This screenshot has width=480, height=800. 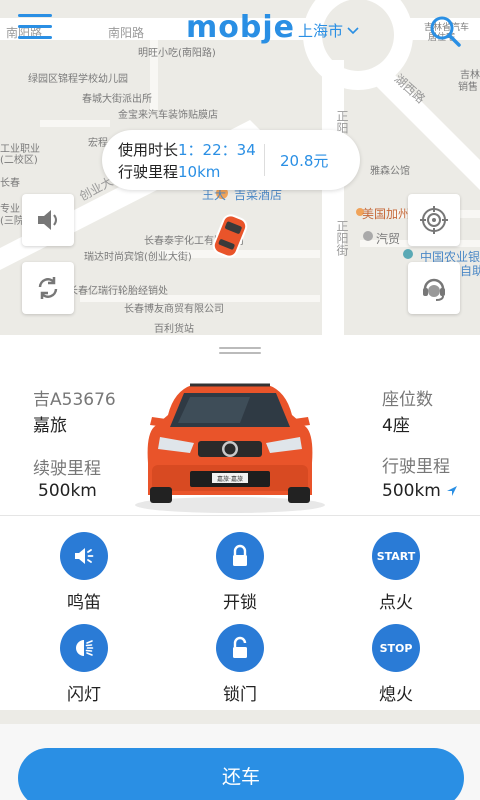 I want to click on flash-circle, so click(x=84, y=648).